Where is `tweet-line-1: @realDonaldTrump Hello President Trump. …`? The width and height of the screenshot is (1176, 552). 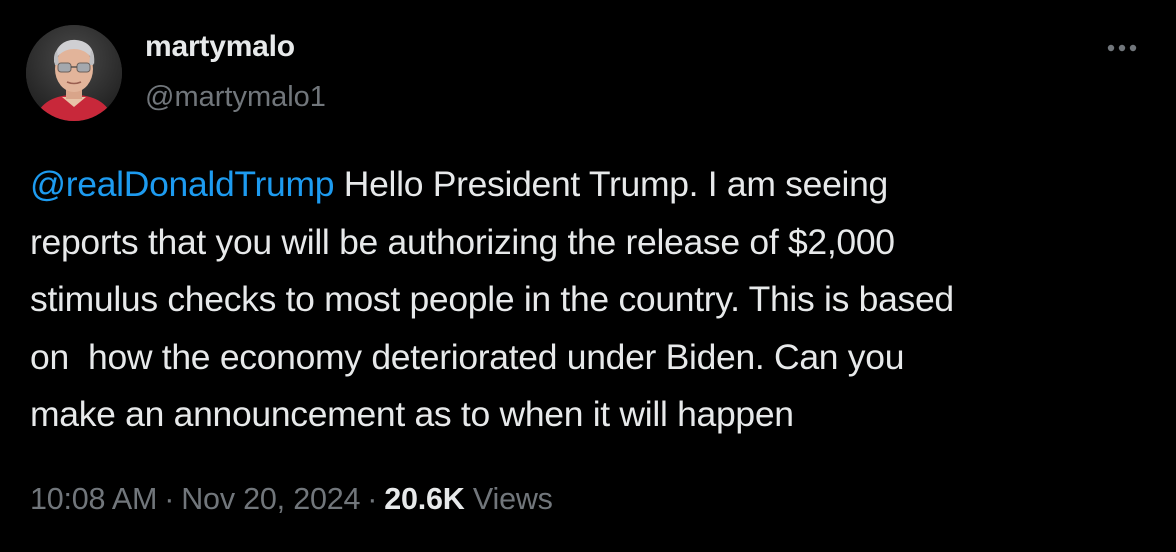 tweet-line-1: @realDonaldTrump Hello President Trump. … is located at coordinates (593, 185).